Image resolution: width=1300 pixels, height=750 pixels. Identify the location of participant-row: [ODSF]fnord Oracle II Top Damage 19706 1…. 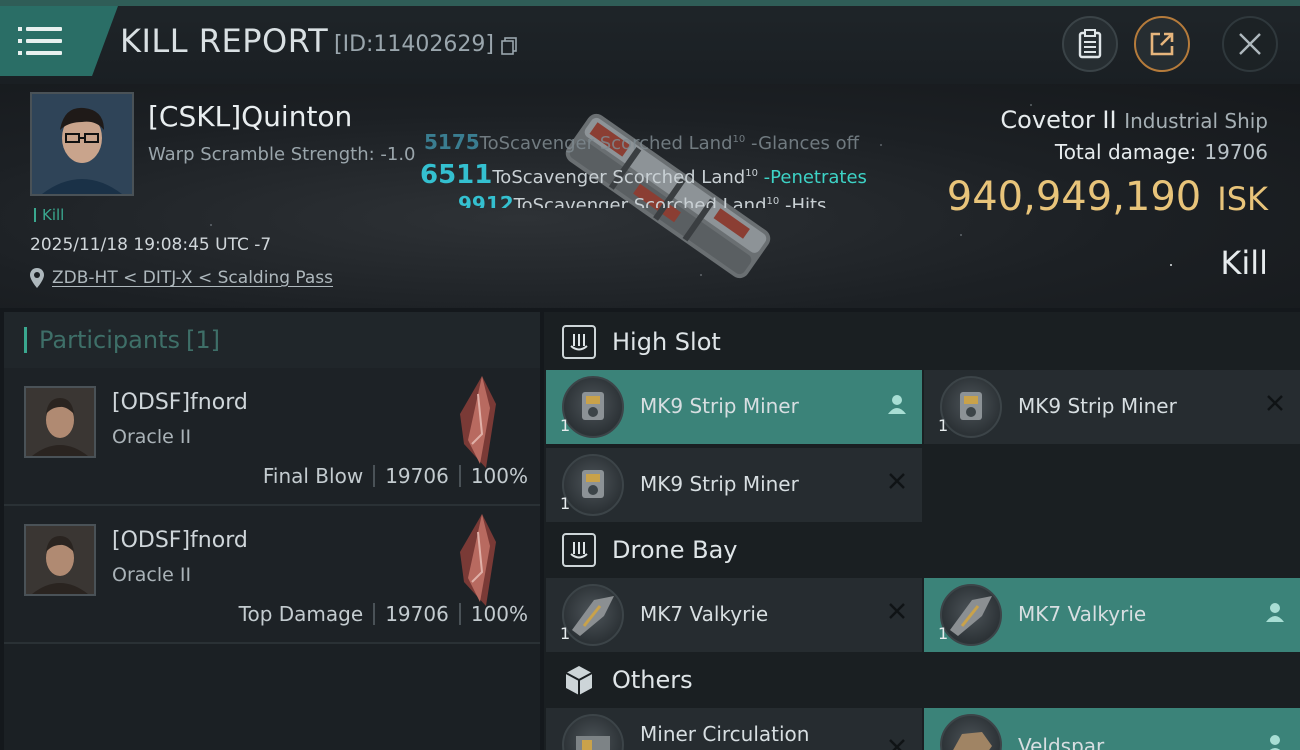
(272, 575).